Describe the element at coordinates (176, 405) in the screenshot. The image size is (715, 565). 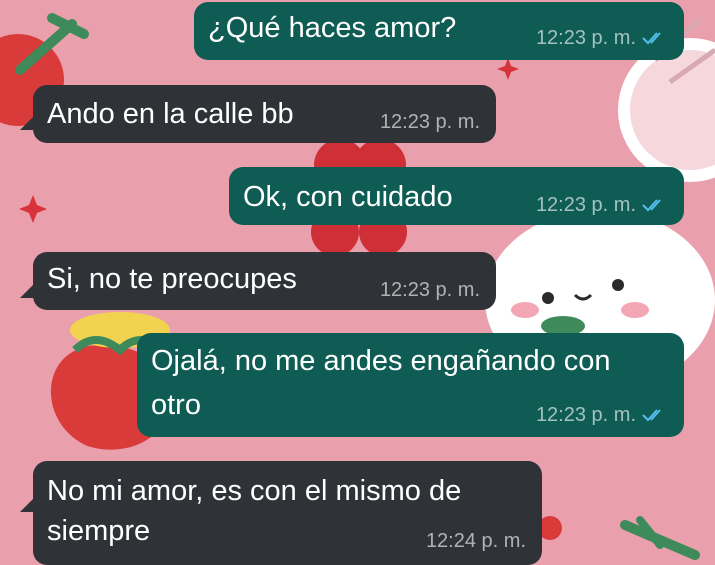
I see `message-text-line: otro` at that location.